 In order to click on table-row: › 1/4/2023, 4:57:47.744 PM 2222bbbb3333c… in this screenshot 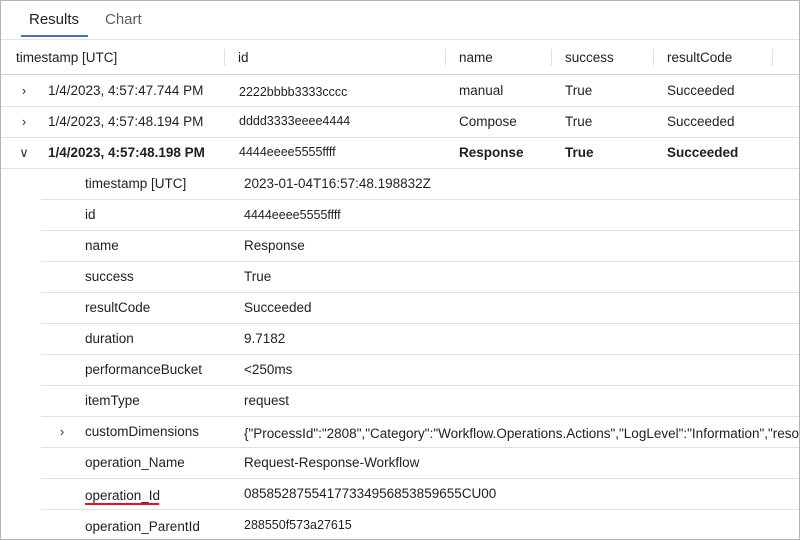, I will do `click(400, 91)`.